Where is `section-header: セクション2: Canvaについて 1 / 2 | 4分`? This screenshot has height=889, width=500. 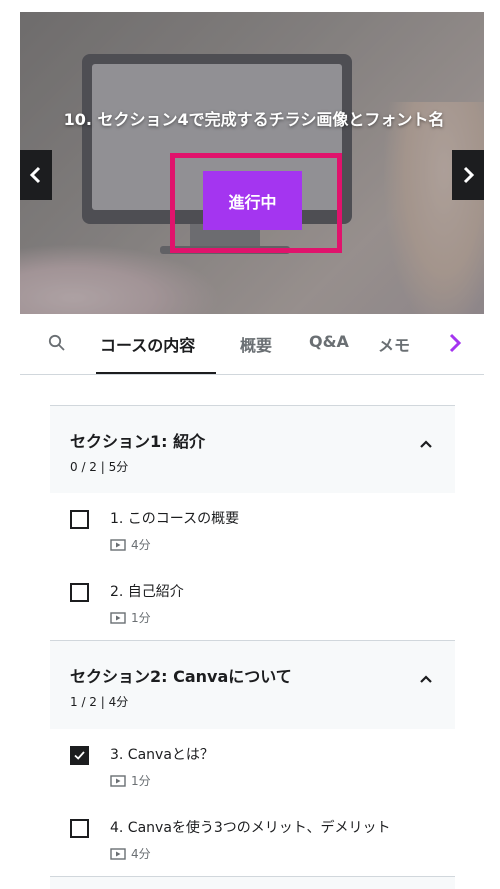 section-header: セクション2: Canvaについて 1 / 2 | 4分 is located at coordinates (252, 685).